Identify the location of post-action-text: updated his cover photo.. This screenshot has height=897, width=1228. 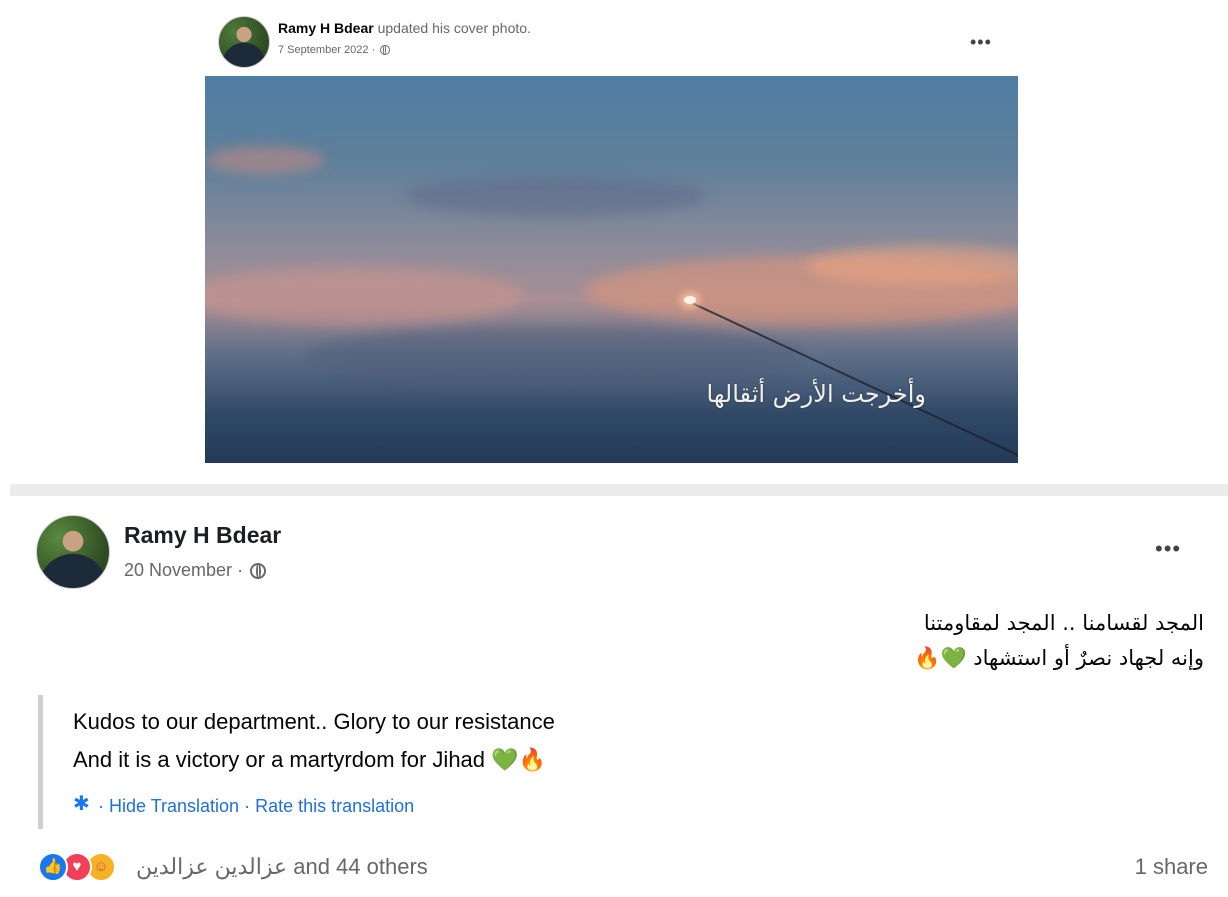
(454, 28).